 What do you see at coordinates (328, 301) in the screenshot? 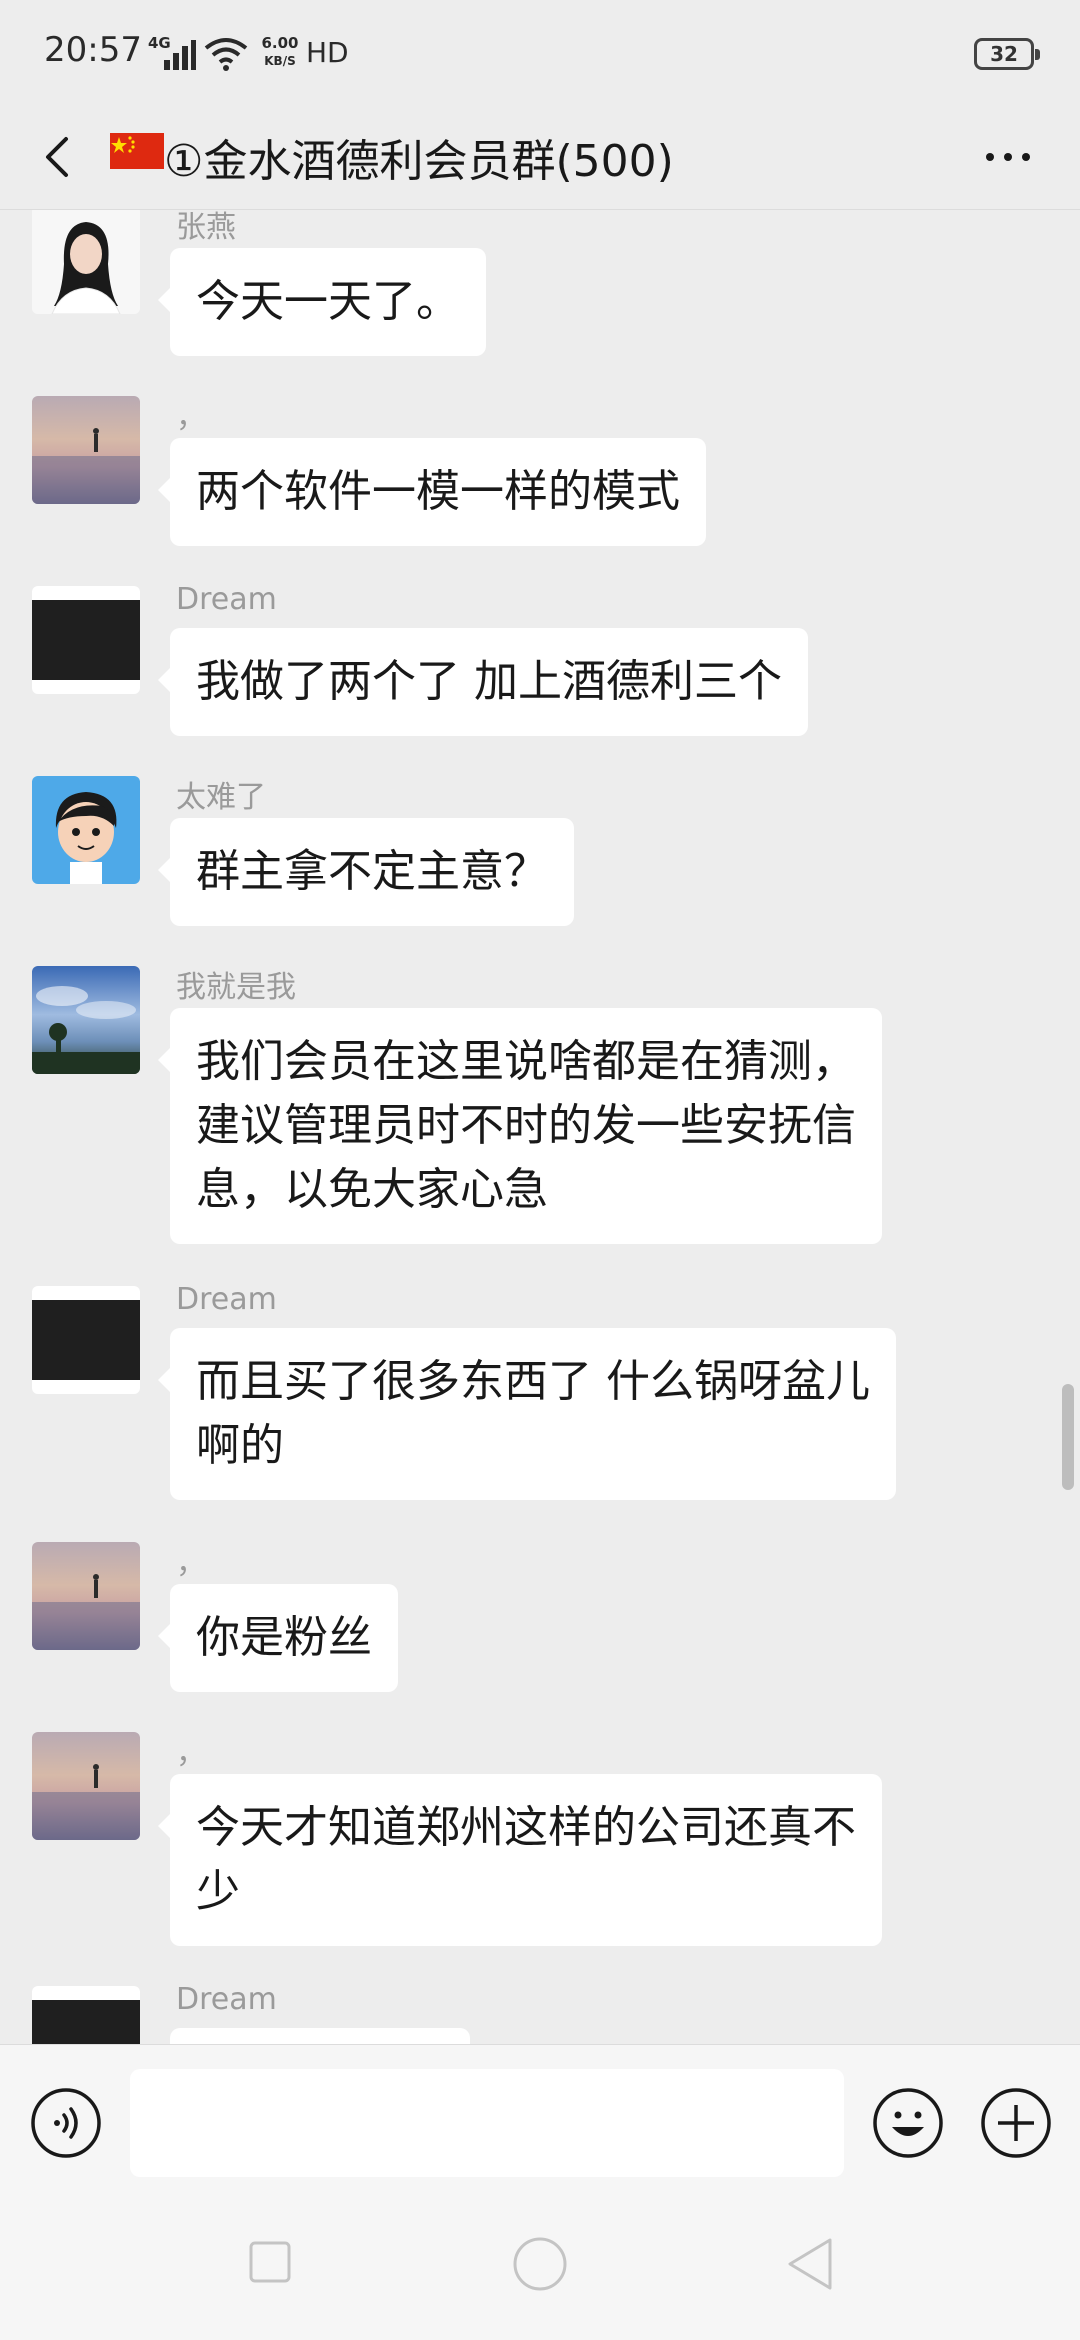
I see `message-text: 今天一天了。` at bounding box center [328, 301].